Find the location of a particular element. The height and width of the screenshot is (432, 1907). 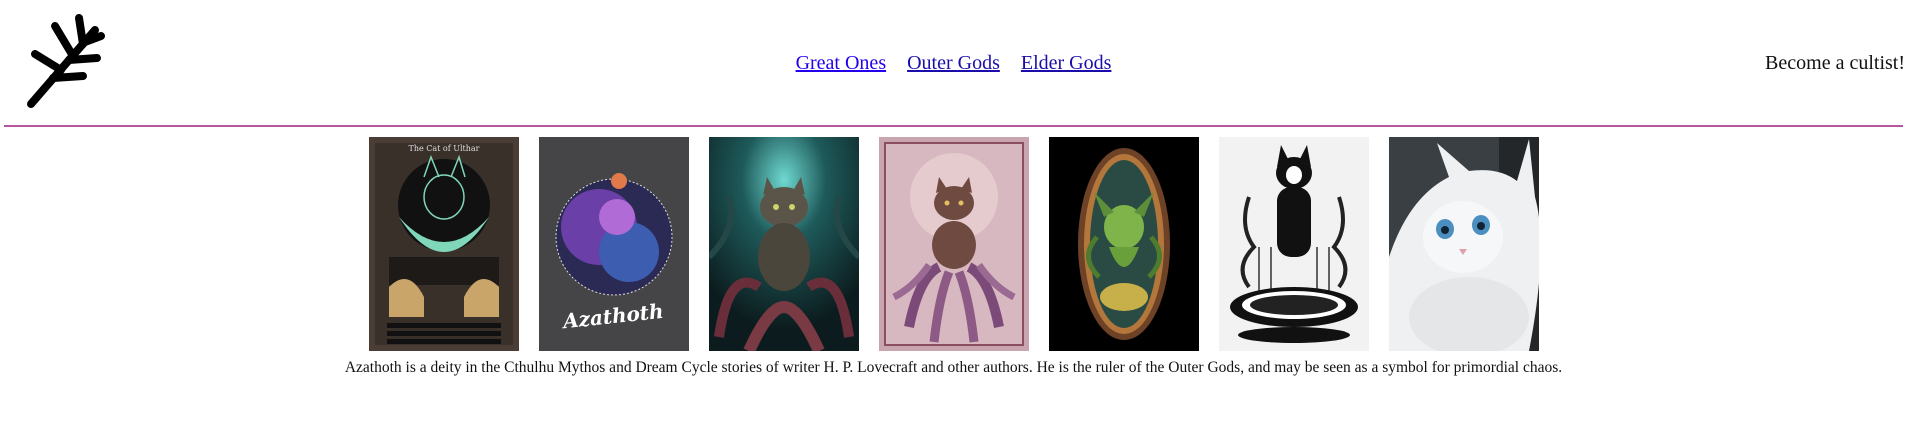

header-divider is located at coordinates (953, 126).